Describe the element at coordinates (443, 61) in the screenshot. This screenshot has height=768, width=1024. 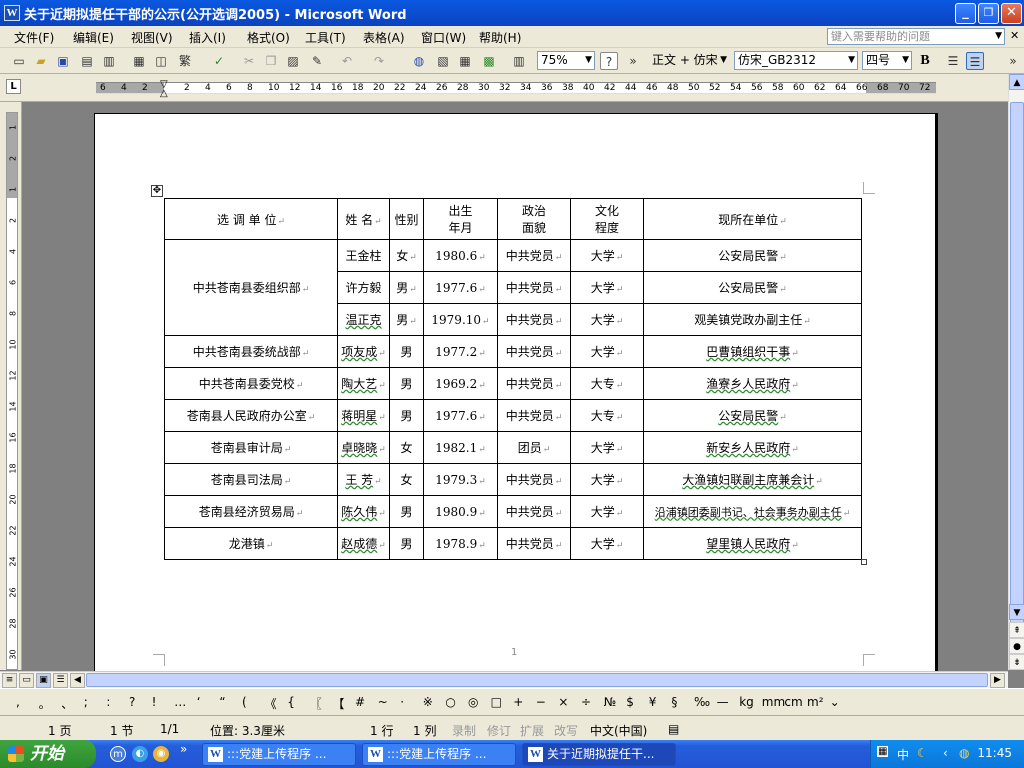
I see `tables-borders-icon: ▧` at that location.